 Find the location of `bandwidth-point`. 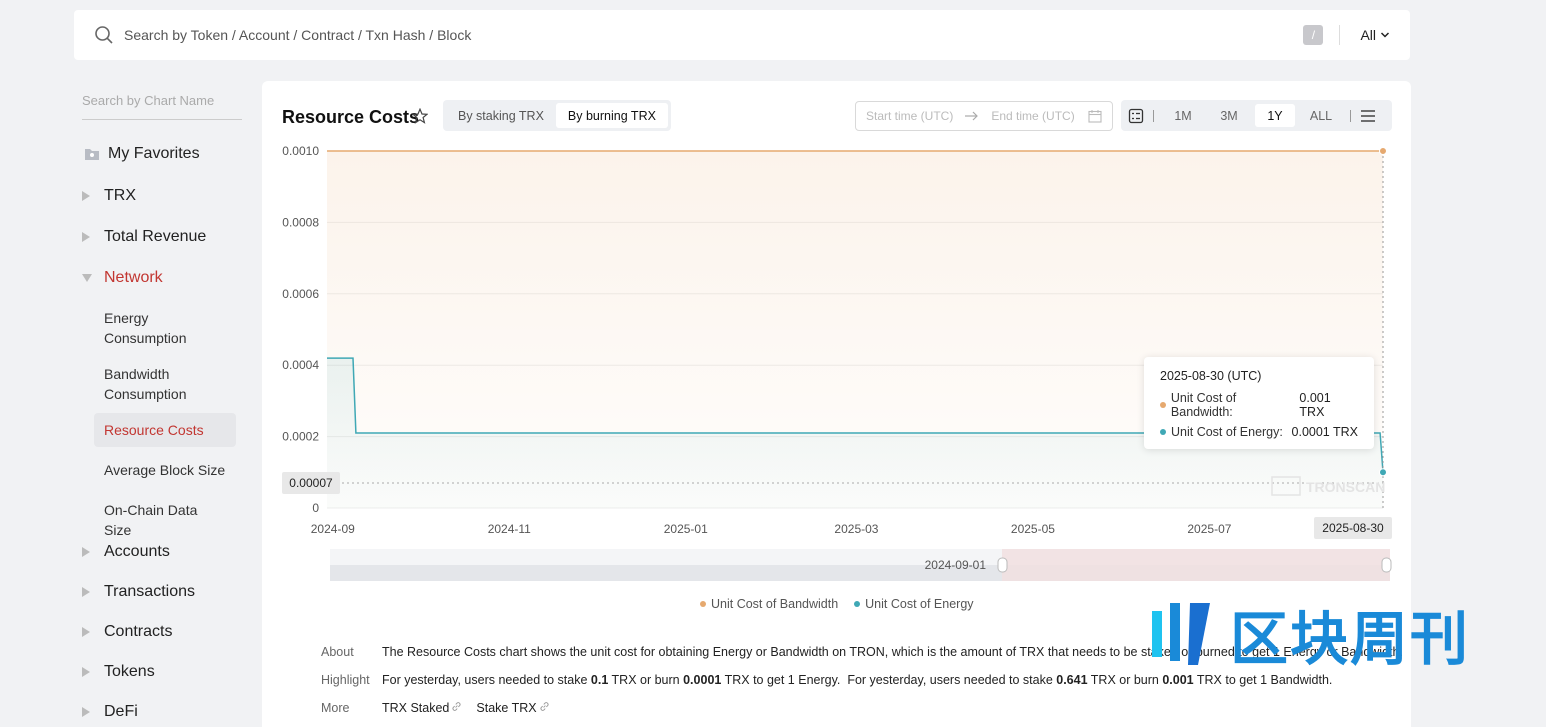

bandwidth-point is located at coordinates (1383, 151).